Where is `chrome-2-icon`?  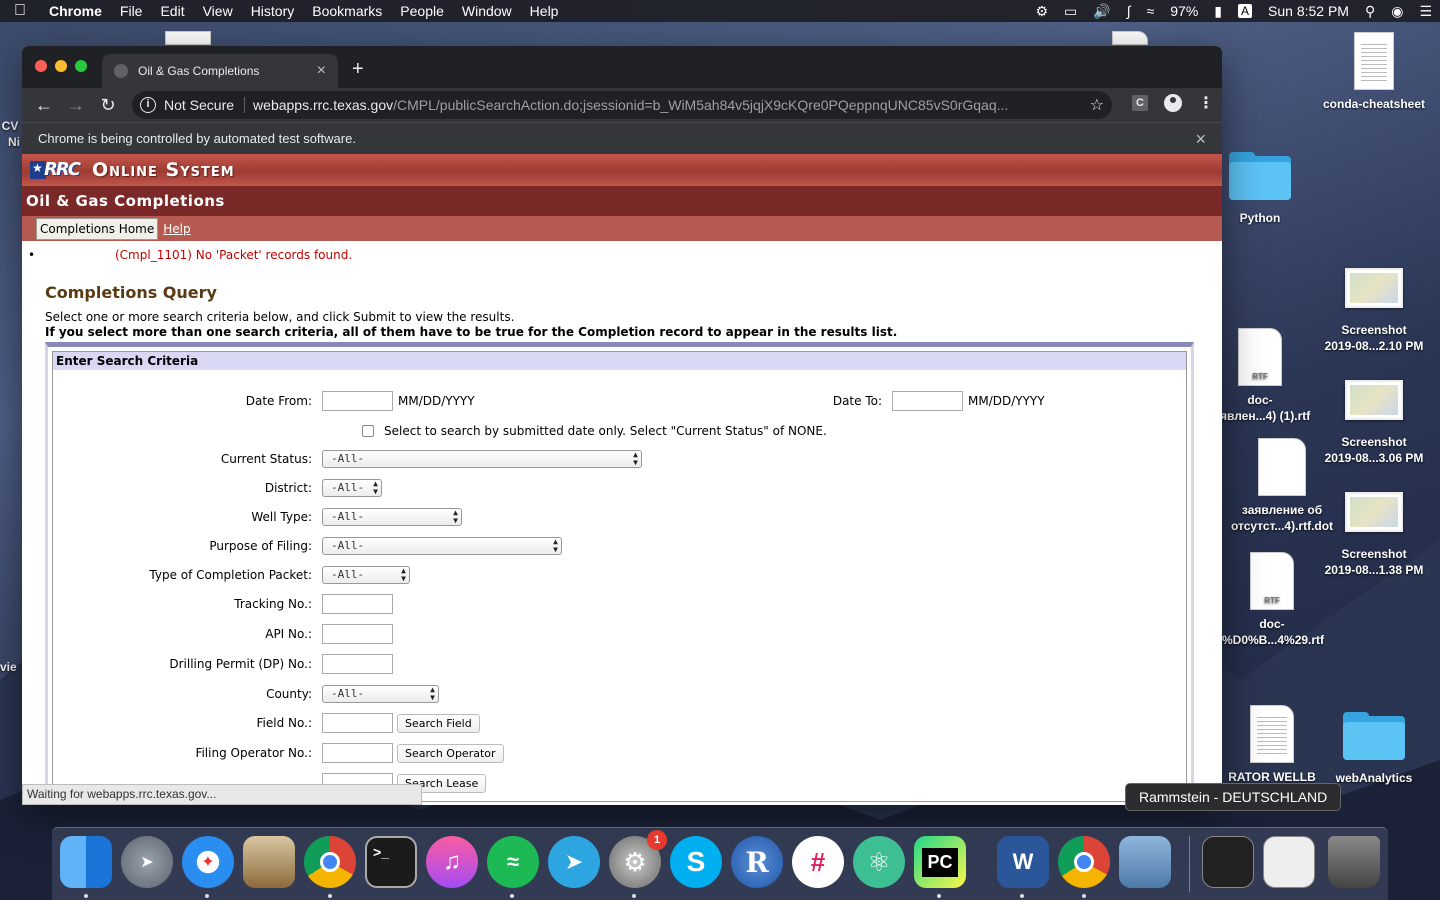 chrome-2-icon is located at coordinates (1084, 862).